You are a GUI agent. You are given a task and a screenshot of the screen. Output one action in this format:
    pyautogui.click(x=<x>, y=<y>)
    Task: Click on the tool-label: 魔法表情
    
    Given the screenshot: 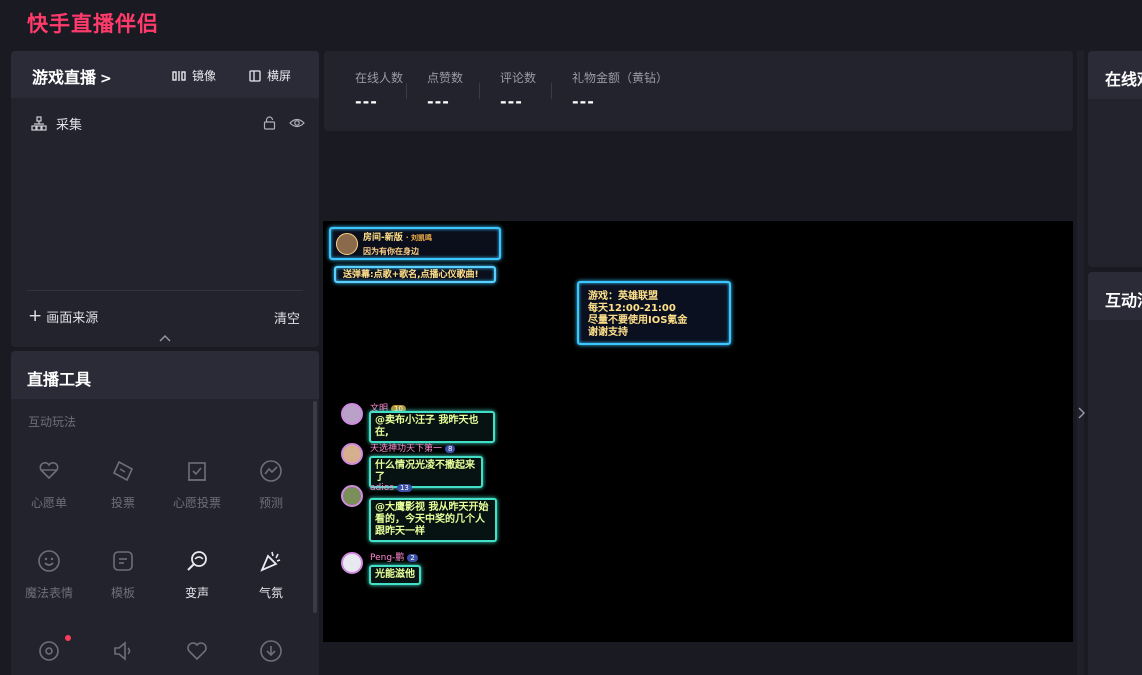 What is the action you would take?
    pyautogui.click(x=48, y=593)
    